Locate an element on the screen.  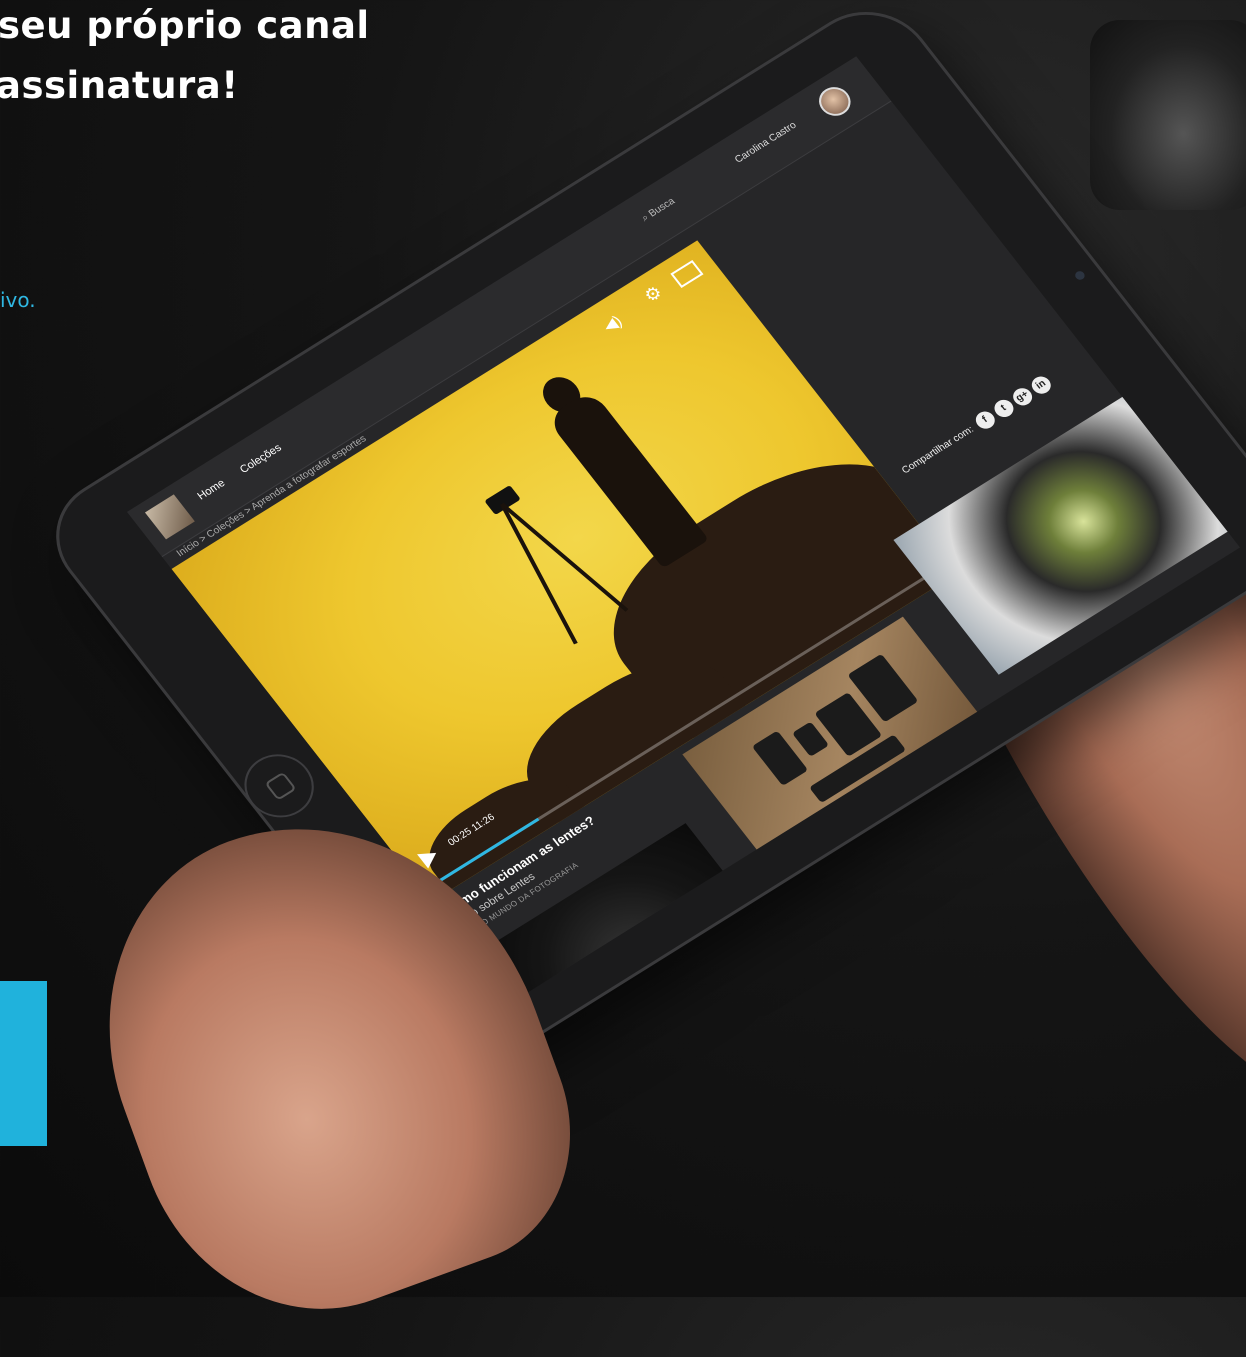
user-name: Carolina Castro is located at coordinates (766, 143).